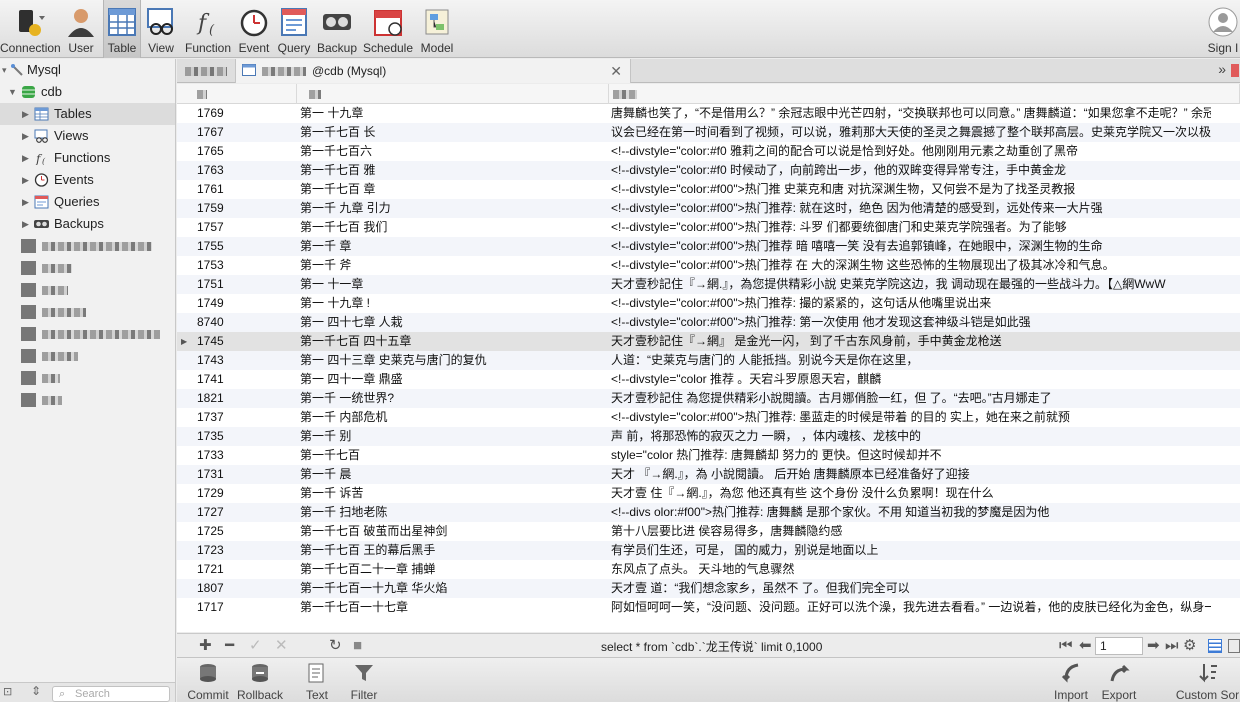  Describe the element at coordinates (245, 113) in the screenshot. I see `cell-id: 1769` at that location.